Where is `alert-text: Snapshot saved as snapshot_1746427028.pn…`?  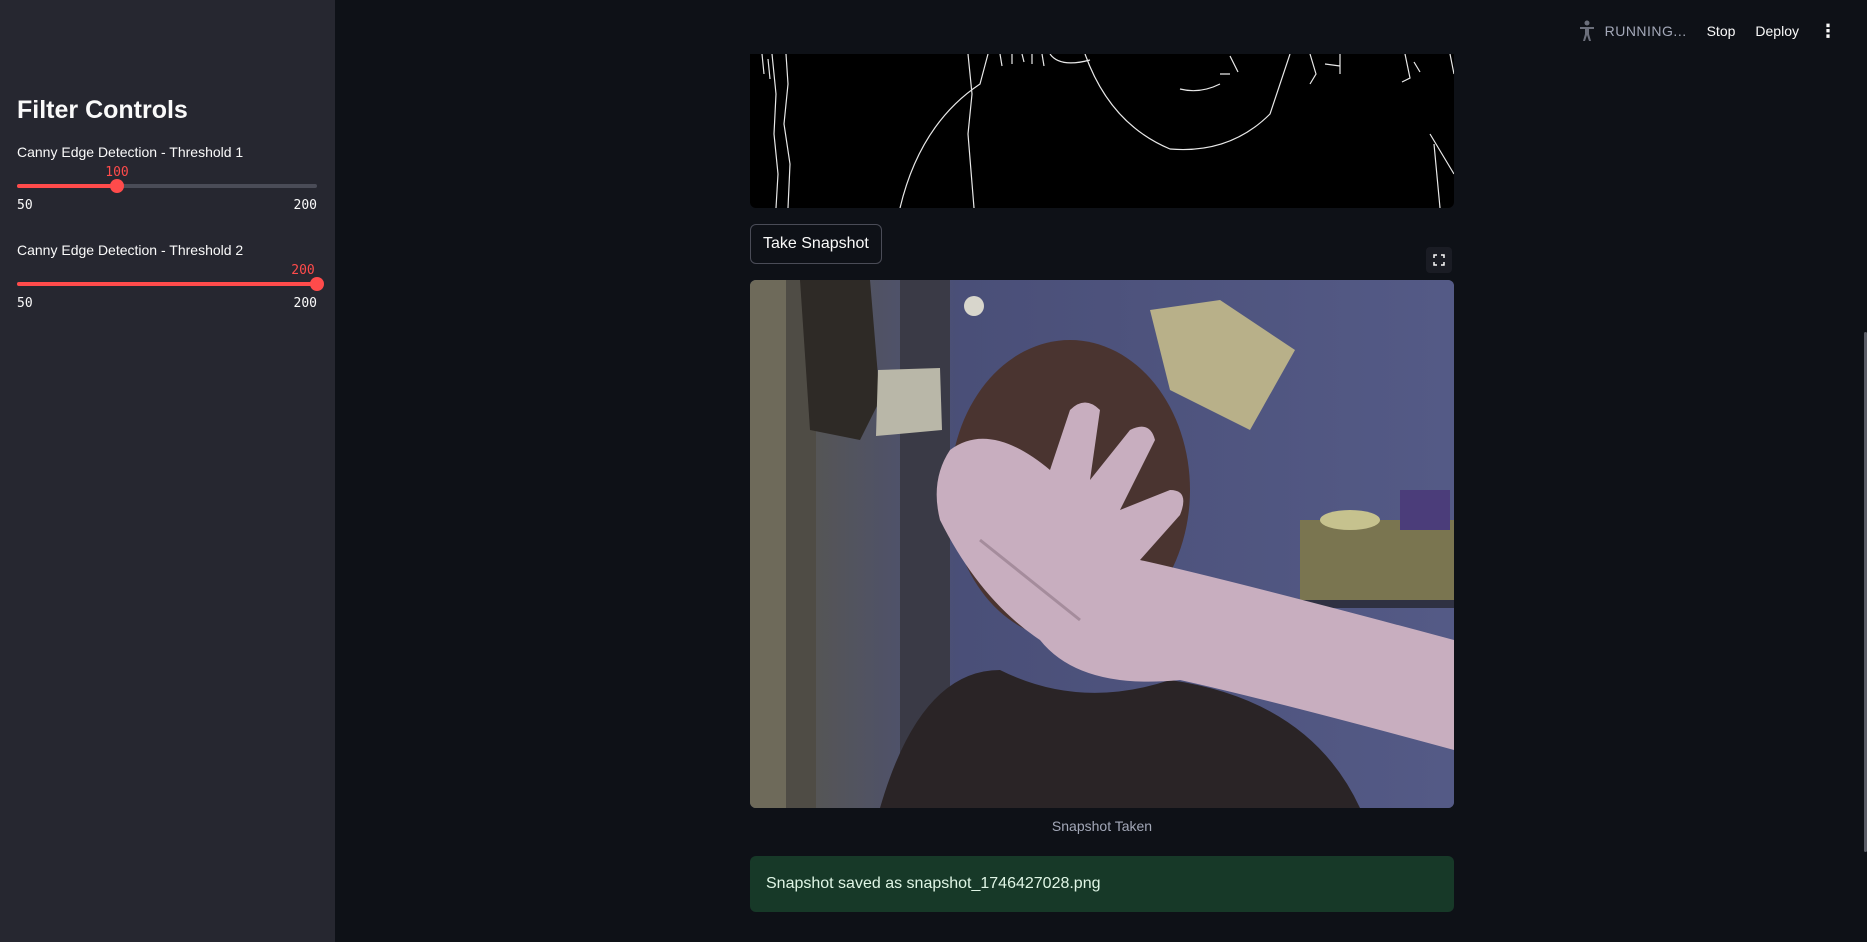
alert-text: Snapshot saved as snapshot_1746427028.pn… is located at coordinates (933, 883).